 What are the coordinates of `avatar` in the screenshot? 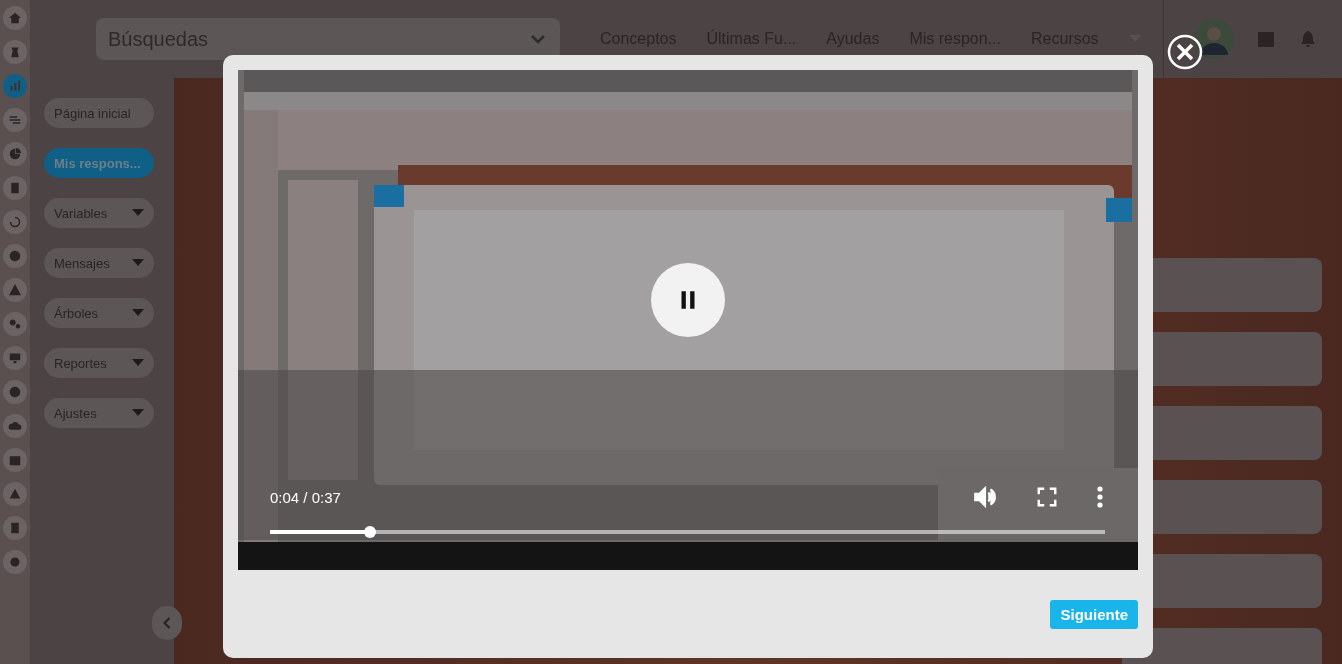 It's located at (1214, 39).